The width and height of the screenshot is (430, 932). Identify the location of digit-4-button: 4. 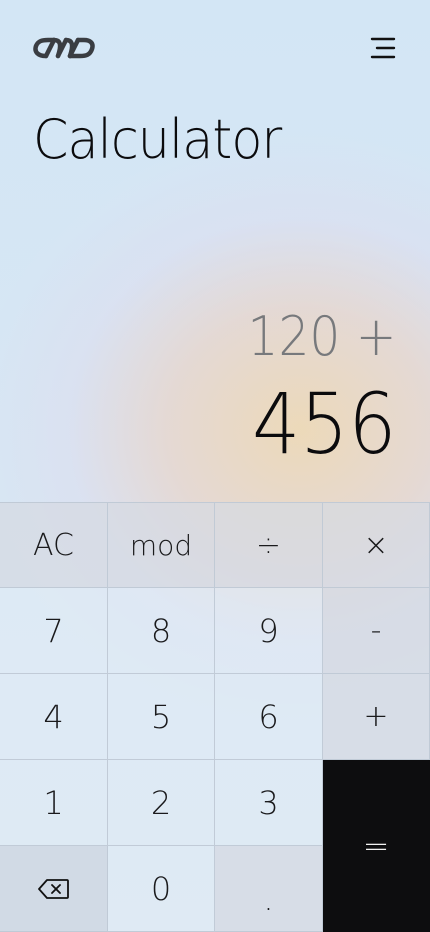
(54, 717).